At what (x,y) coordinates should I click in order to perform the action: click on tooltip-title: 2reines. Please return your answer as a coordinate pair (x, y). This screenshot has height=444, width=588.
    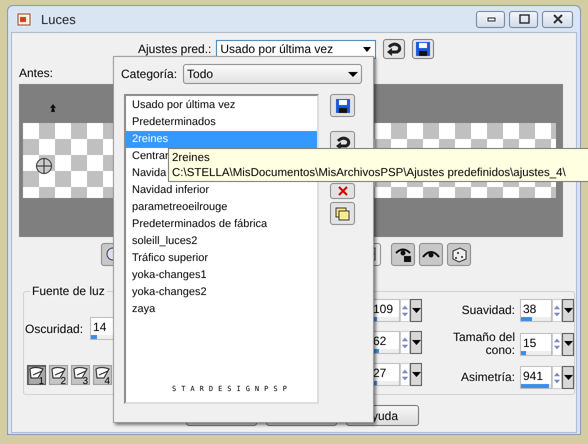
    Looking at the image, I should click on (191, 158).